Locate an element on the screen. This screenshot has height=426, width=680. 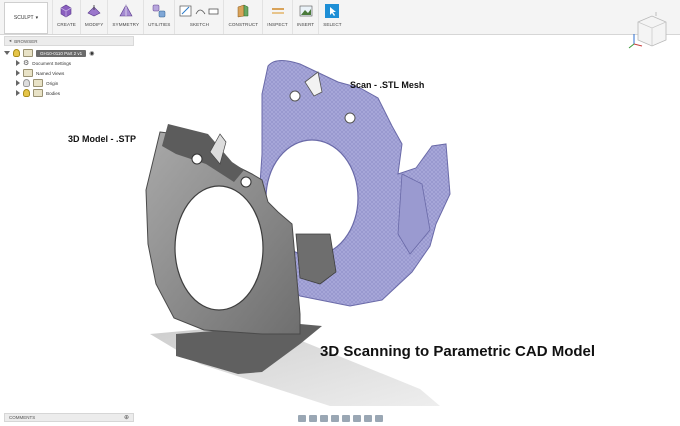
zoom-icon is located at coordinates (334, 418).